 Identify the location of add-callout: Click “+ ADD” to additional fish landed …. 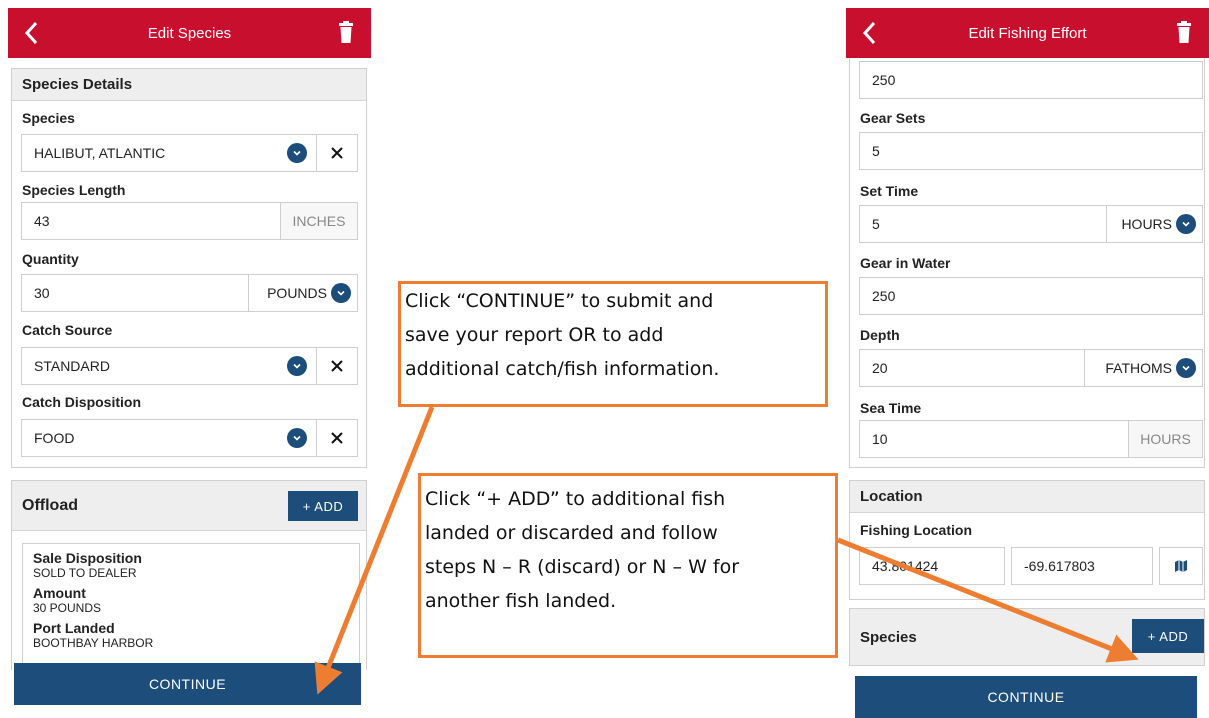
(628, 565).